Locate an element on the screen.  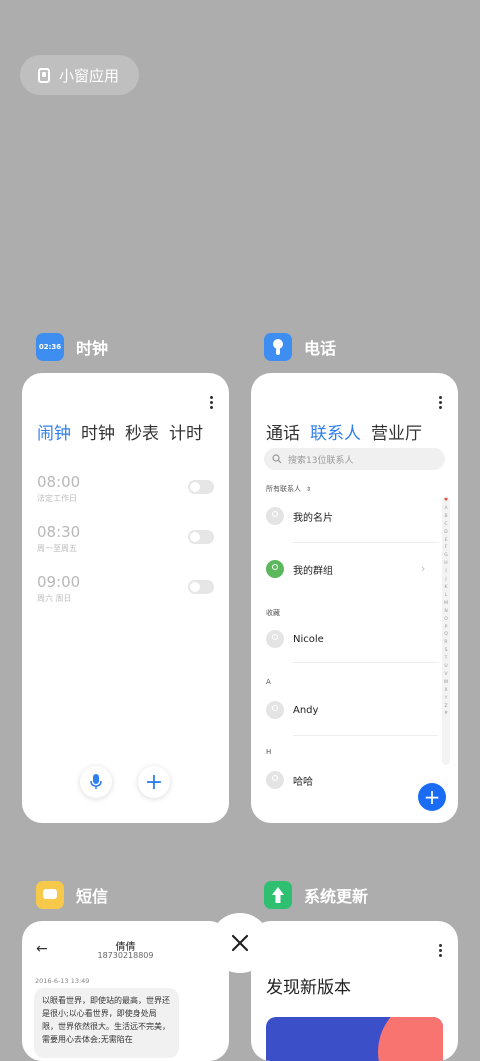
update-app-card: 发现新版本 is located at coordinates (354, 991).